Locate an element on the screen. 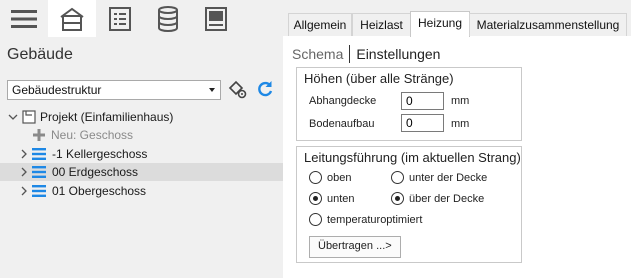  database-view-button is located at coordinates (168, 18).